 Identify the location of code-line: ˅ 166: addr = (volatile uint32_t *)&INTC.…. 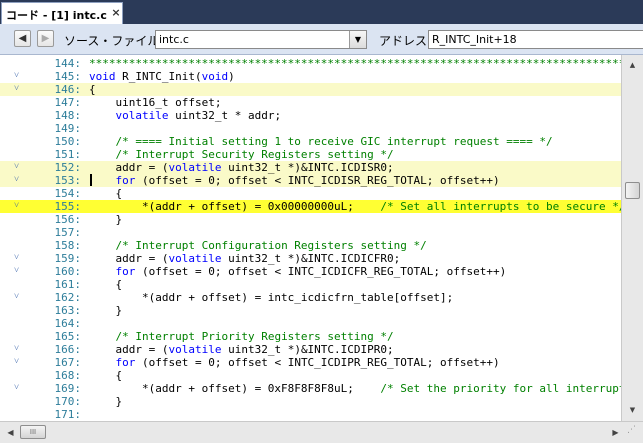
(310, 349).